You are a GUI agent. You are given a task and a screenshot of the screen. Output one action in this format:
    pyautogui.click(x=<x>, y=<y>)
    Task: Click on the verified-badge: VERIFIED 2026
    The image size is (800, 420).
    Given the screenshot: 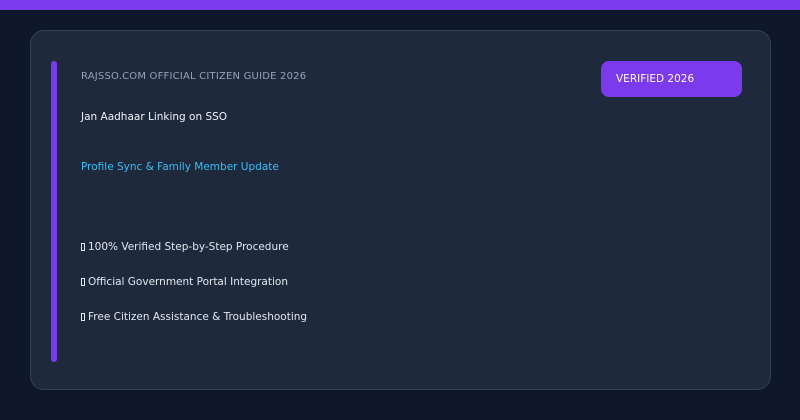 What is the action you would take?
    pyautogui.click(x=671, y=79)
    